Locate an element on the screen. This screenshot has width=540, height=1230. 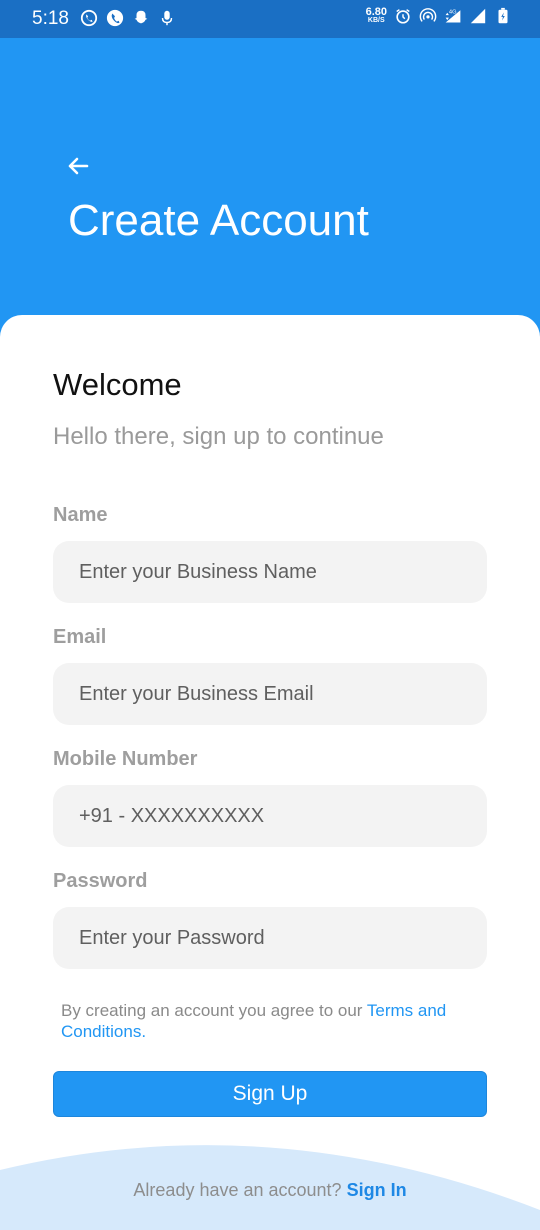
network-speed: 6.80 KB/S is located at coordinates (376, 16).